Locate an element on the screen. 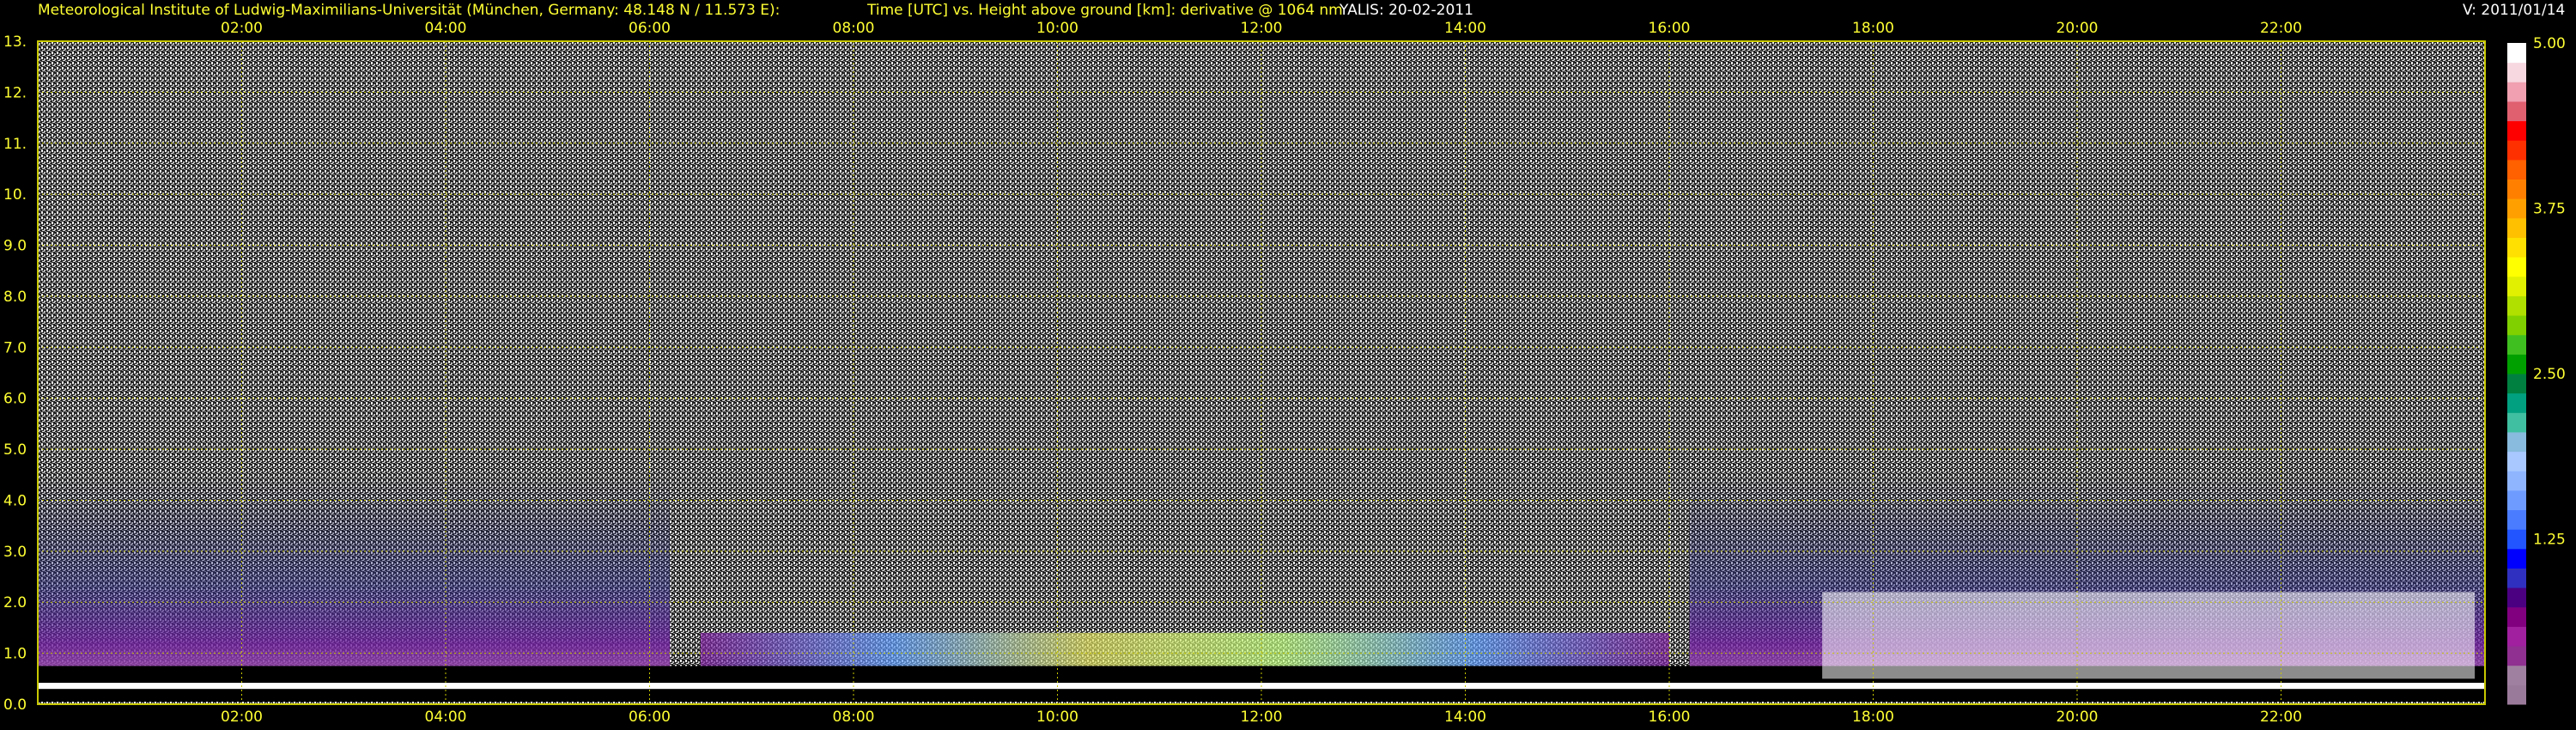 Image resolution: width=2576 pixels, height=730 pixels. y-tick-label: 11. is located at coordinates (15, 144).